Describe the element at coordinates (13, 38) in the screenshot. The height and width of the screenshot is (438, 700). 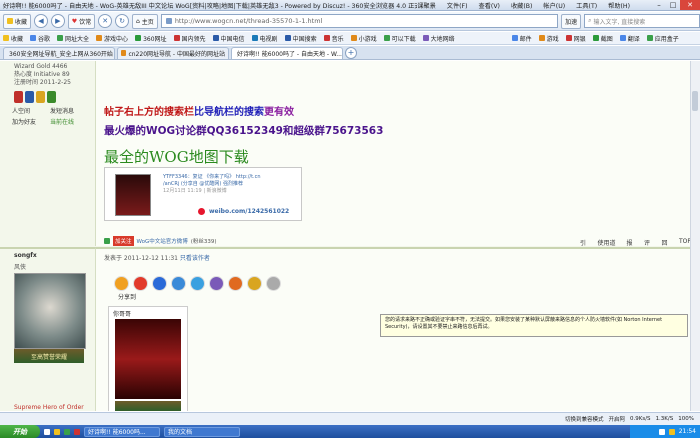
I see `fav-item: 收藏` at that location.